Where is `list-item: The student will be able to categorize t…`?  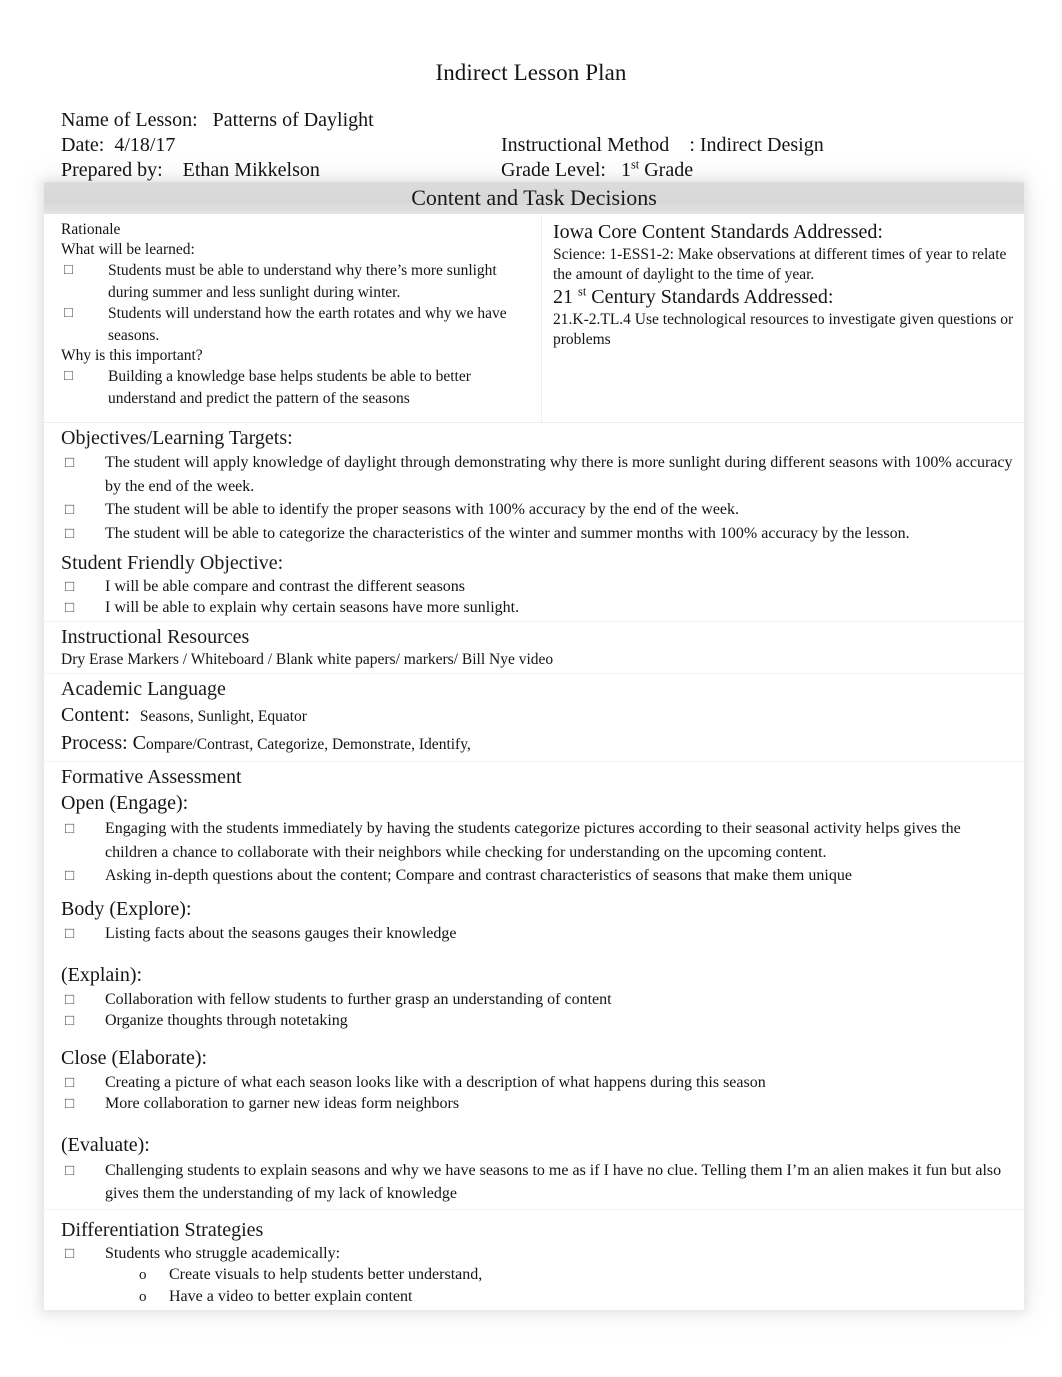
list-item: The student will be able to categorize t… is located at coordinates (537, 534).